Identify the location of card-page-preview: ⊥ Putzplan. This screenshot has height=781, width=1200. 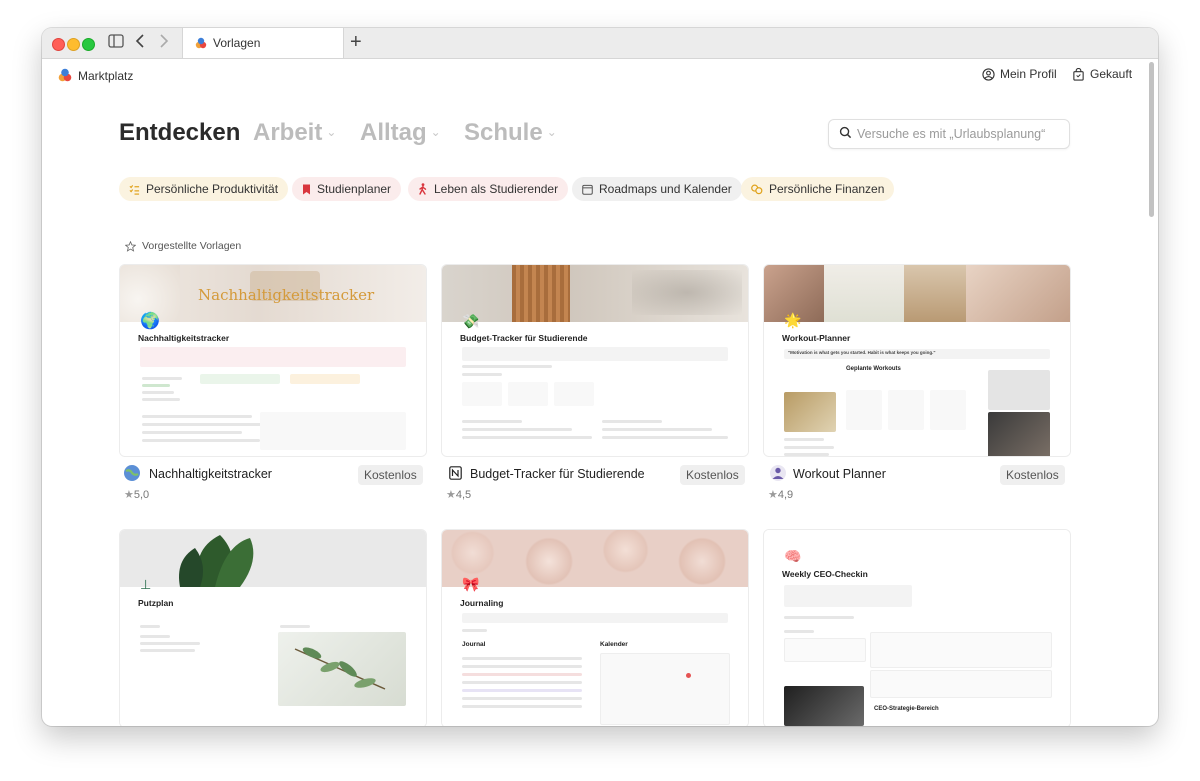
(273, 651).